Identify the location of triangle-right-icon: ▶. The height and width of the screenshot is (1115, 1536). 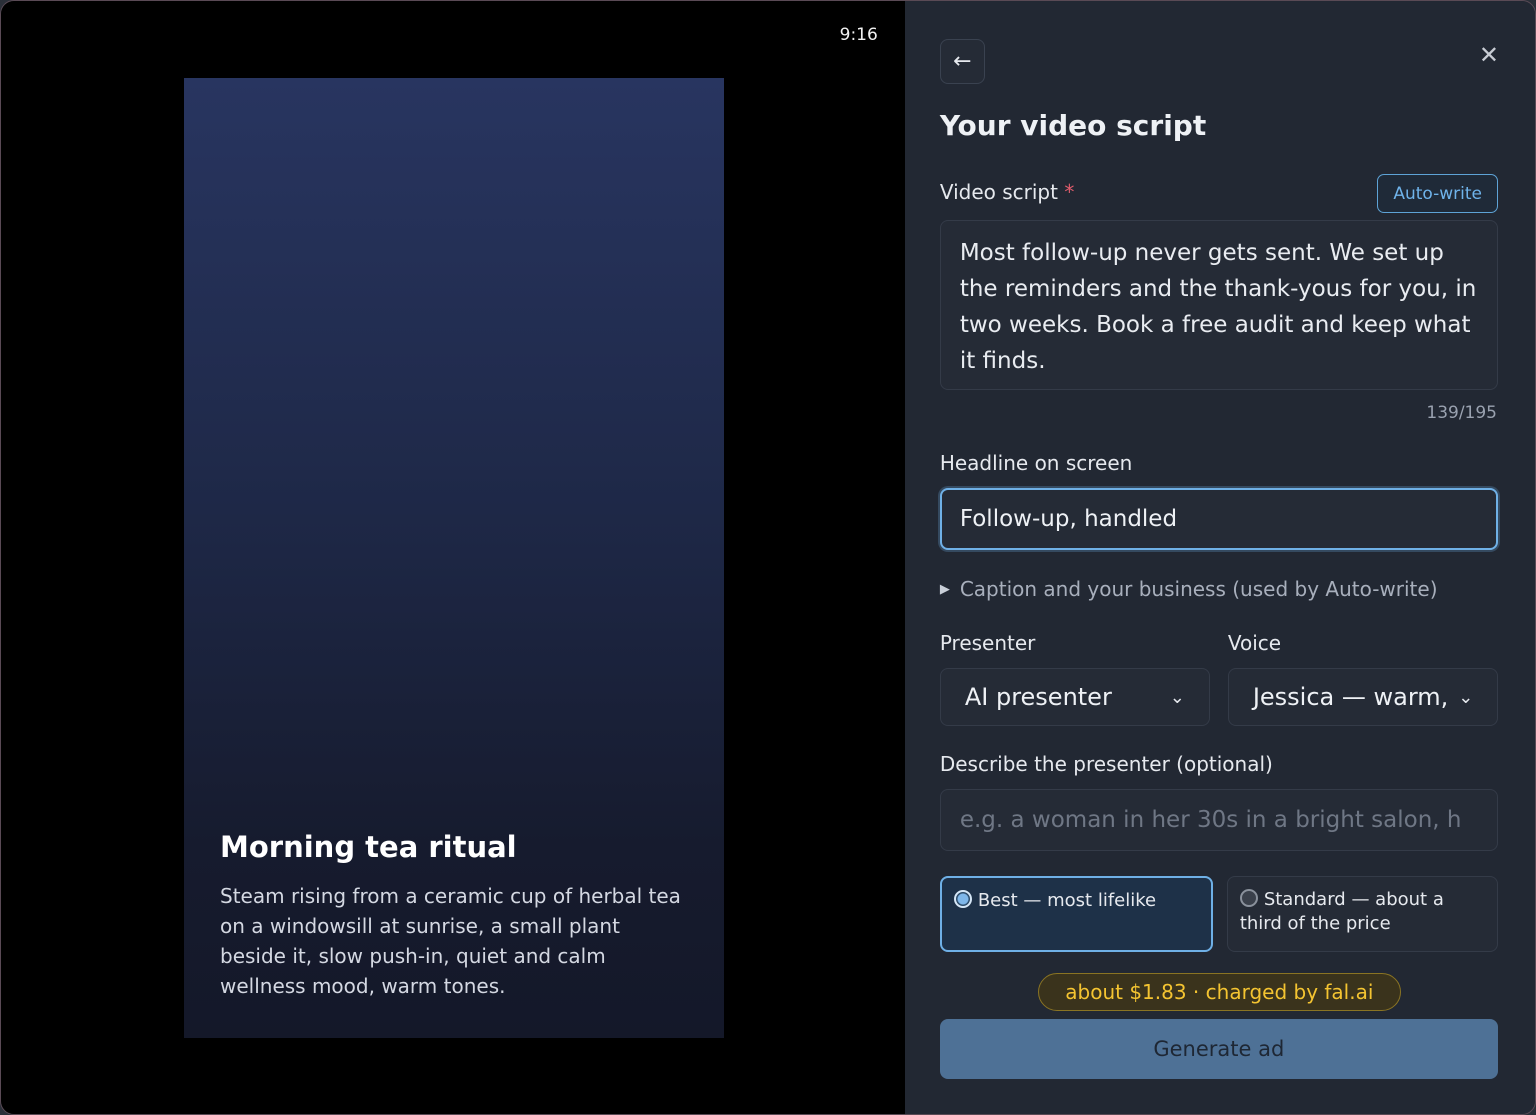
(944, 589).